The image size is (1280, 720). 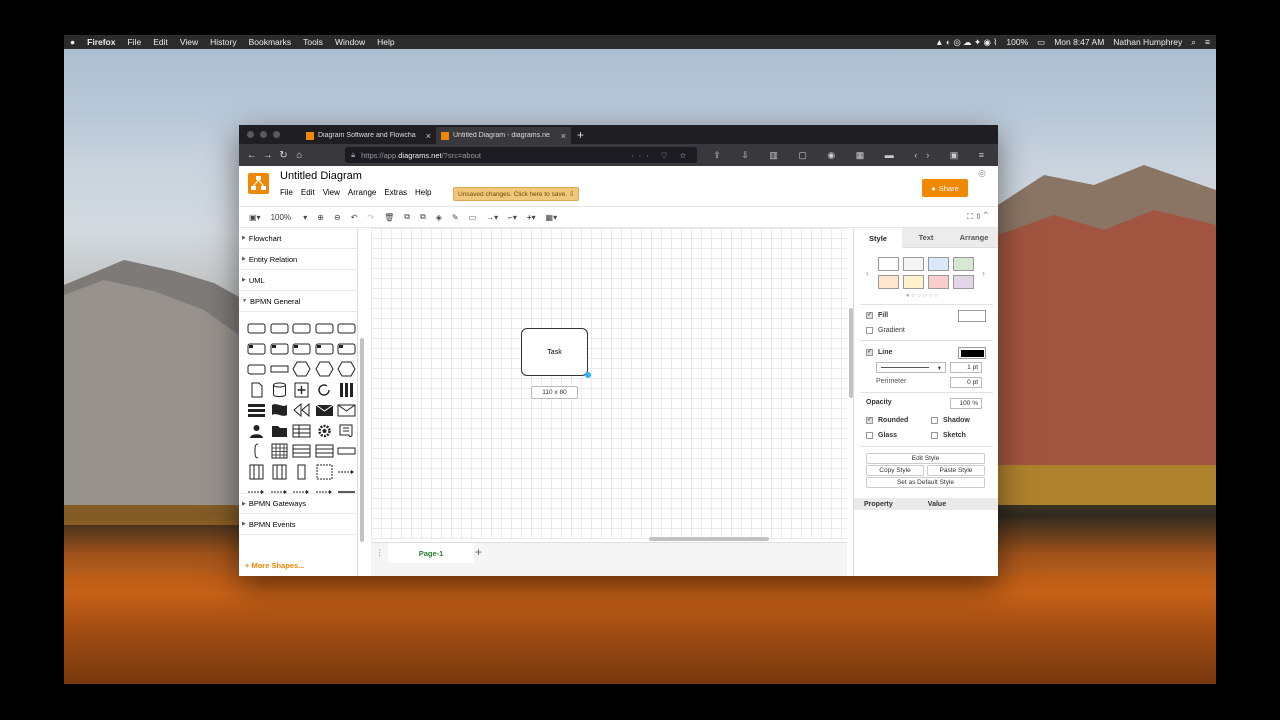 I want to click on drawio-menu-file: File, so click(x=286, y=192).